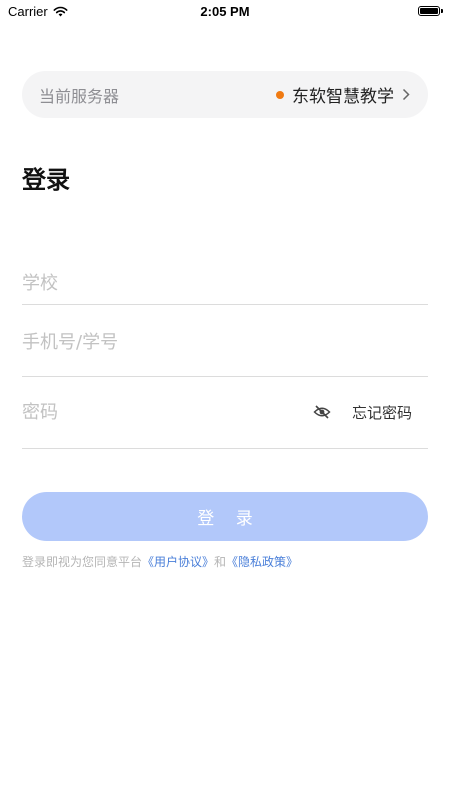  I want to click on server-selector: 当前服务器 东软智慧教学, so click(225, 94).